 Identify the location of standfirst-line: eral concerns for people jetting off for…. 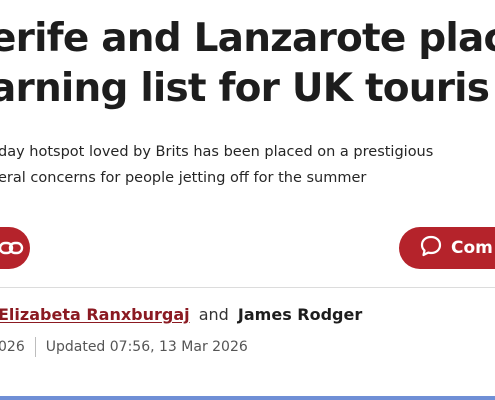
(183, 178).